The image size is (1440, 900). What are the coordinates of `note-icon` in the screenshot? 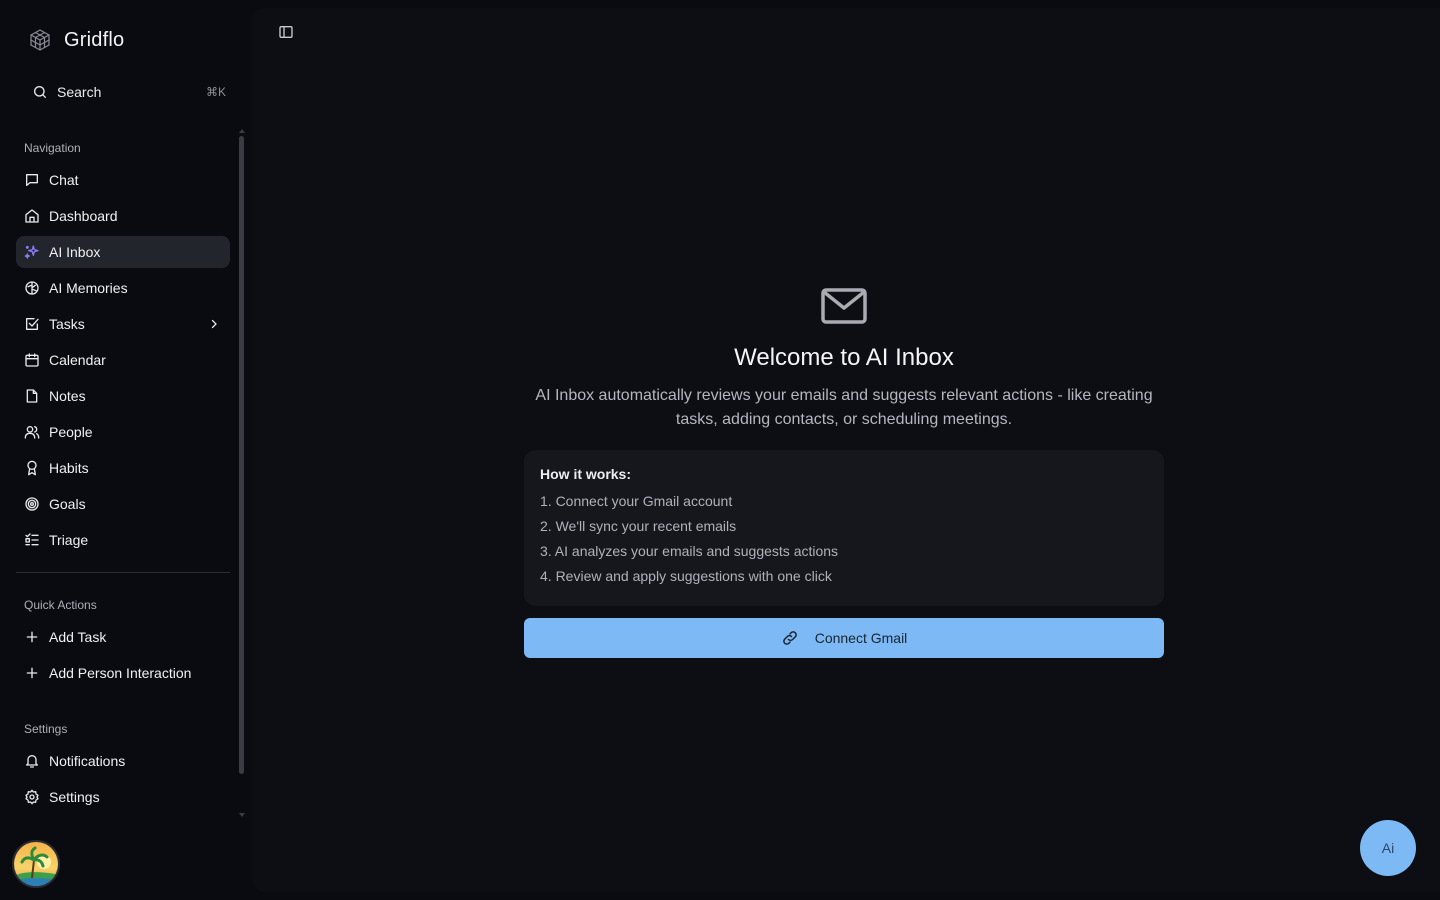 It's located at (32, 396).